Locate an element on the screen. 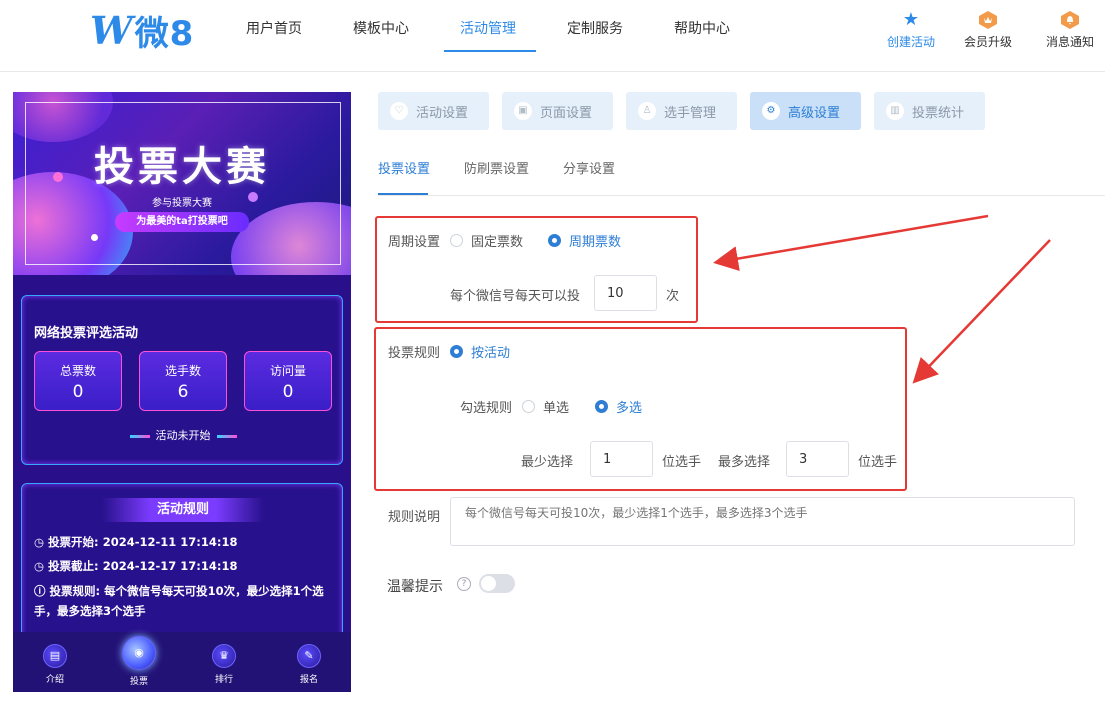 Image resolution: width=1105 pixels, height=711 pixels. arrow-to-rules is located at coordinates (981, 311).